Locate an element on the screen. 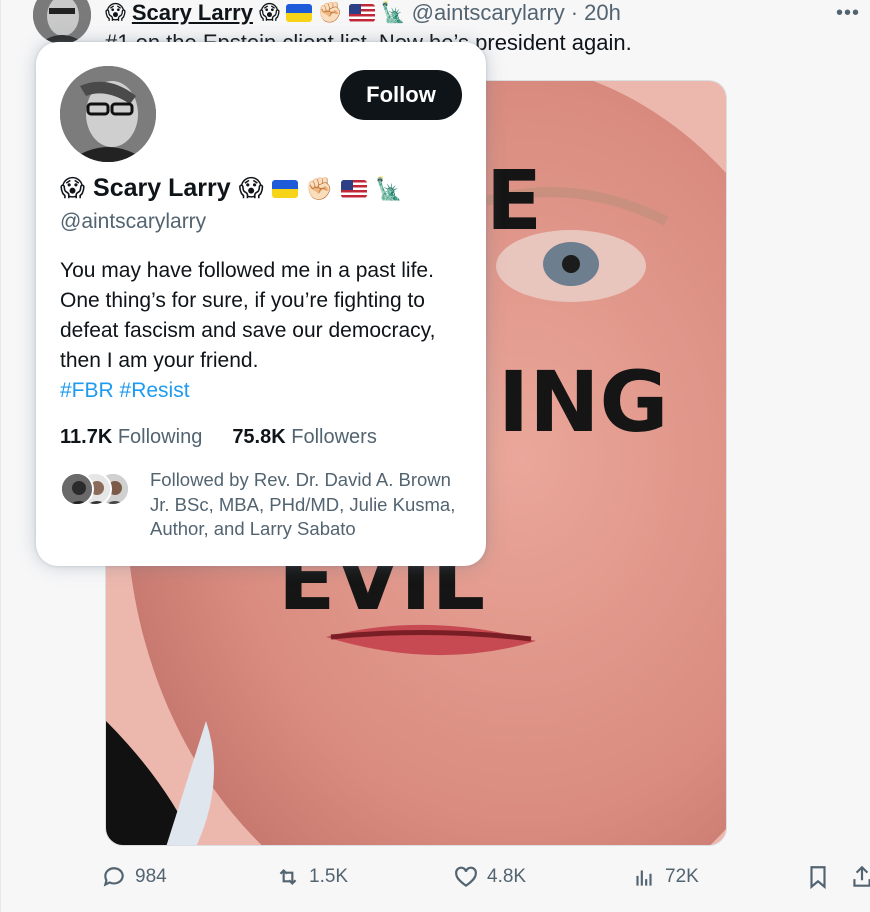  hover-card-display-name: Scary Larry is located at coordinates (162, 188).